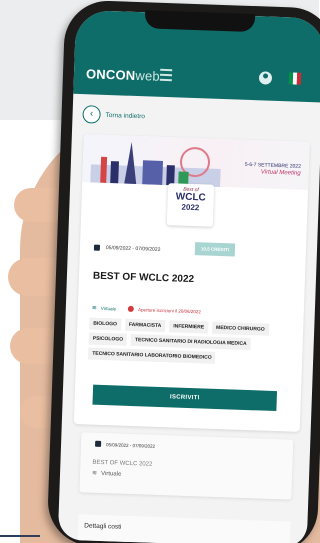 The width and height of the screenshot is (320, 543). Describe the element at coordinates (185, 398) in the screenshot. I see `enroll-button: ISCRIVITI` at that location.